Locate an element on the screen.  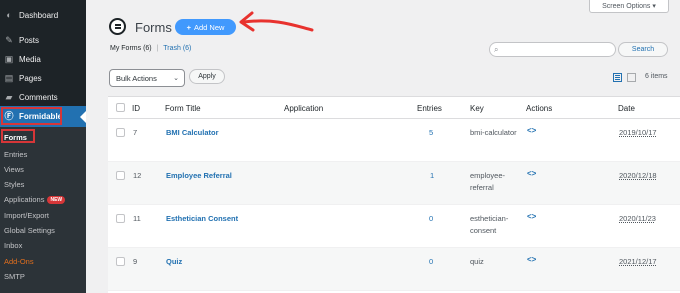
items-count: 6 items is located at coordinates (656, 76).